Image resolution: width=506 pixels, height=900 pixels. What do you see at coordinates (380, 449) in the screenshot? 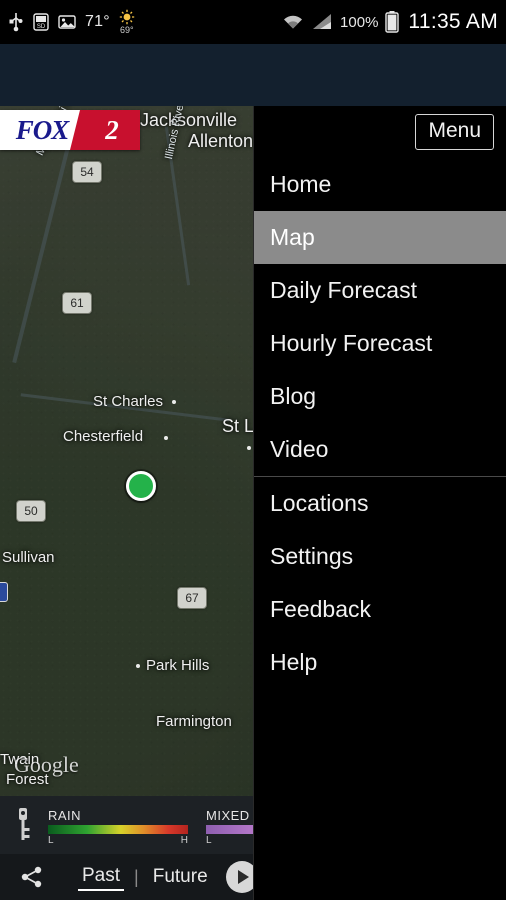
I see `drawer-item-video: Video` at bounding box center [380, 449].